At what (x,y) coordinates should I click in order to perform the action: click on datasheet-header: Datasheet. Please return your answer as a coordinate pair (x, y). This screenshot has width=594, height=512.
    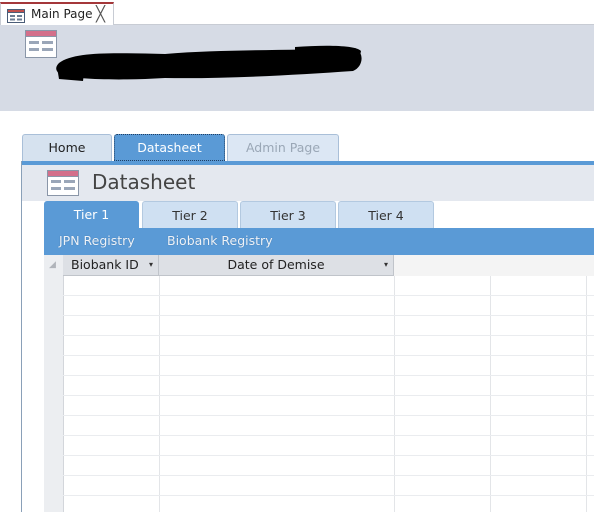
    Looking at the image, I should click on (308, 183).